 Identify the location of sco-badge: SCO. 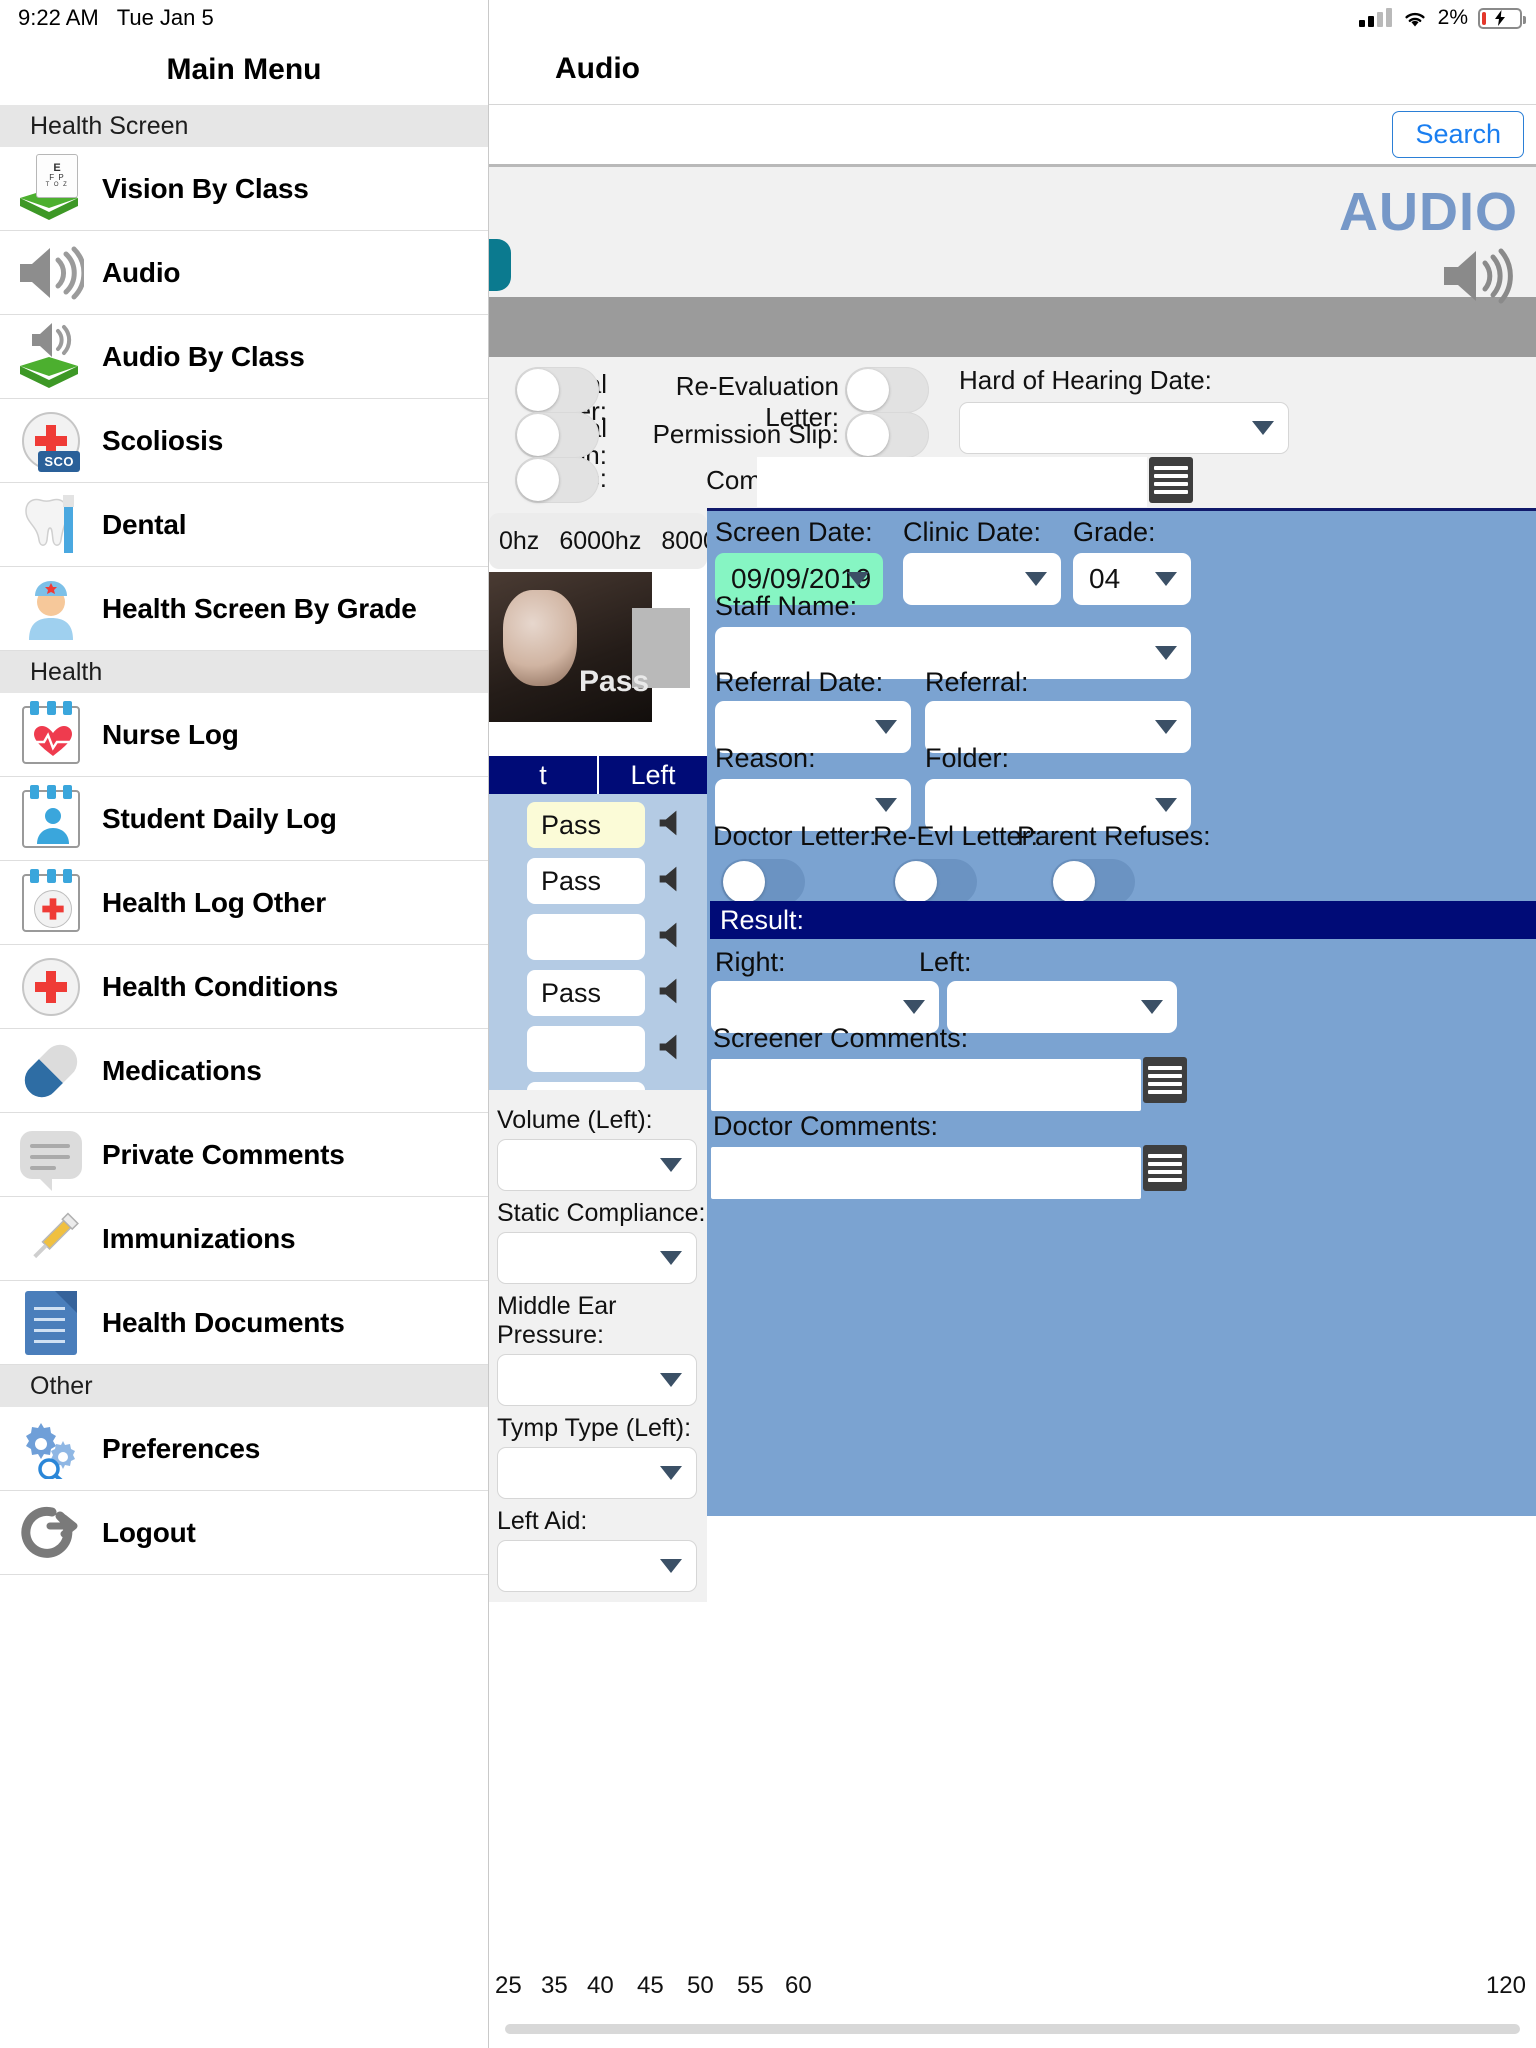
(59, 461).